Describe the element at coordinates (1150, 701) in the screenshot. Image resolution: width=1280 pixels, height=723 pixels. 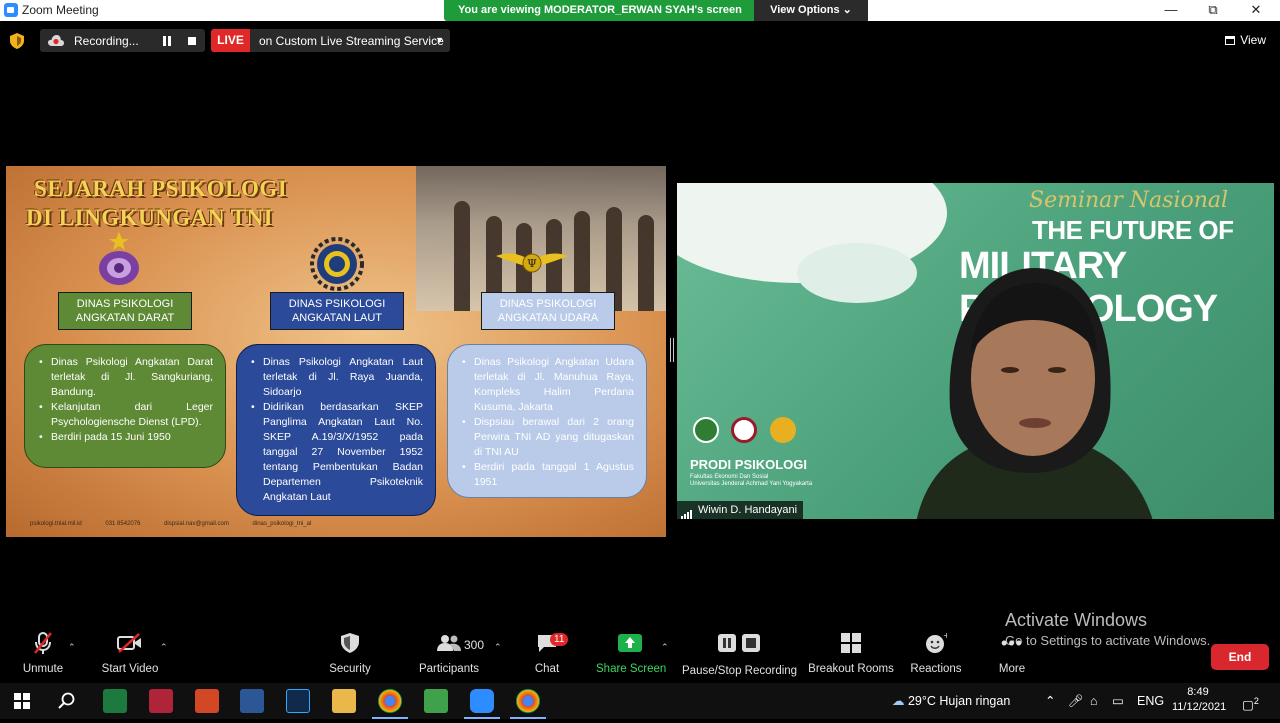
I see `language-indicator: ENG` at that location.